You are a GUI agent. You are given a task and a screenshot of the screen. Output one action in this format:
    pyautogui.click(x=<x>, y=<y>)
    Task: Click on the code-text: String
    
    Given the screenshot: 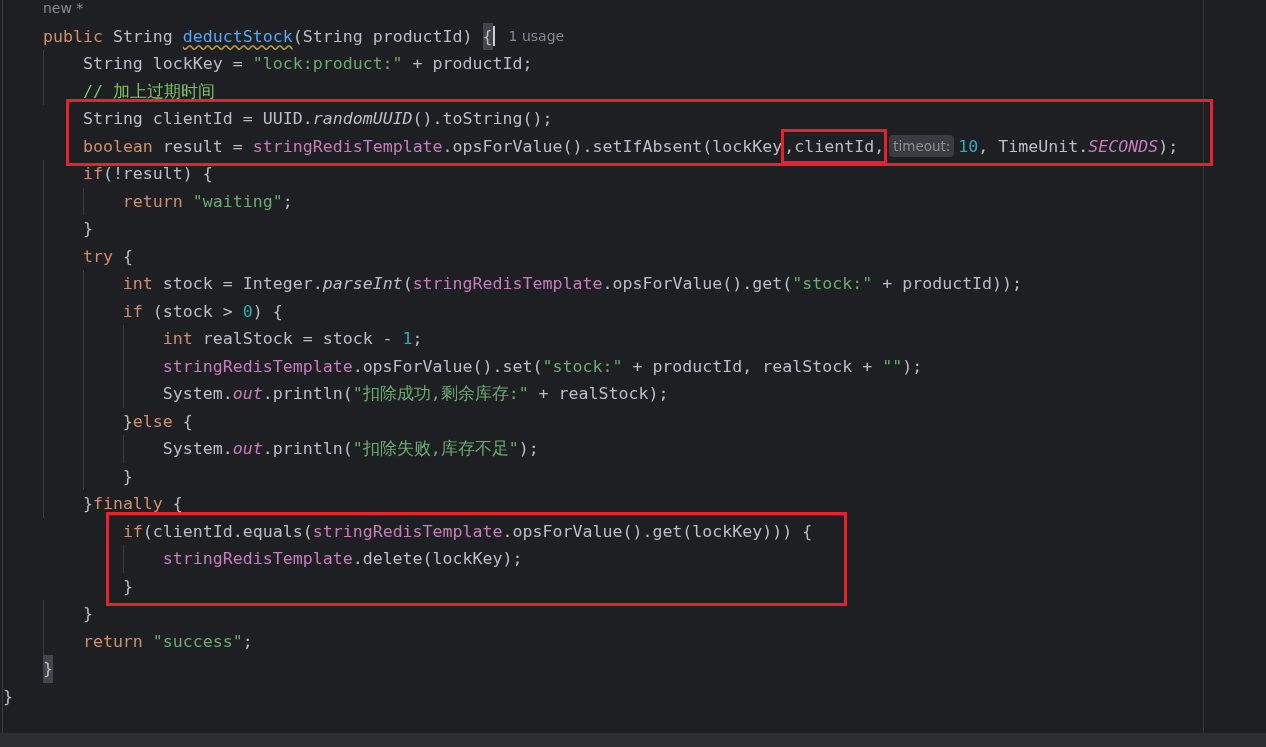 What is the action you would take?
    pyautogui.click(x=143, y=36)
    